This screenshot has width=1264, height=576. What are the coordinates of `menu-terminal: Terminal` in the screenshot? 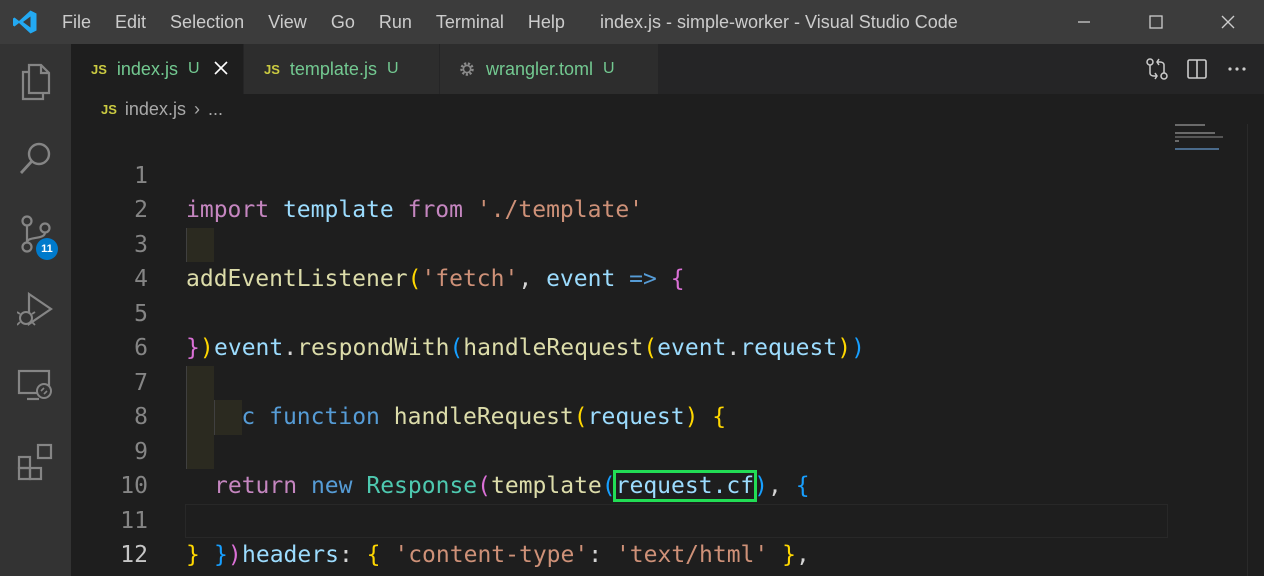 It's located at (470, 22).